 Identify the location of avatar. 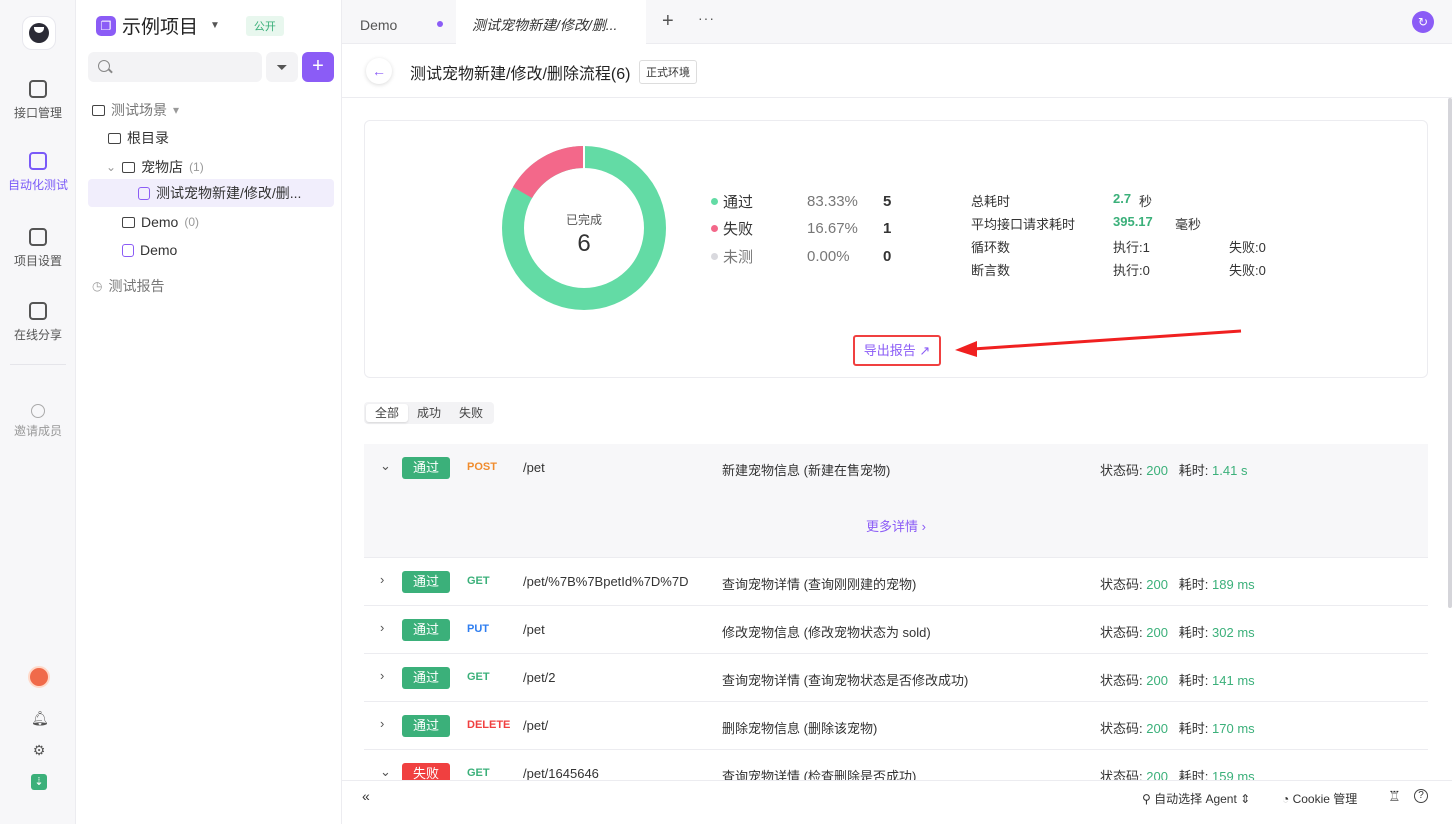
(39, 677).